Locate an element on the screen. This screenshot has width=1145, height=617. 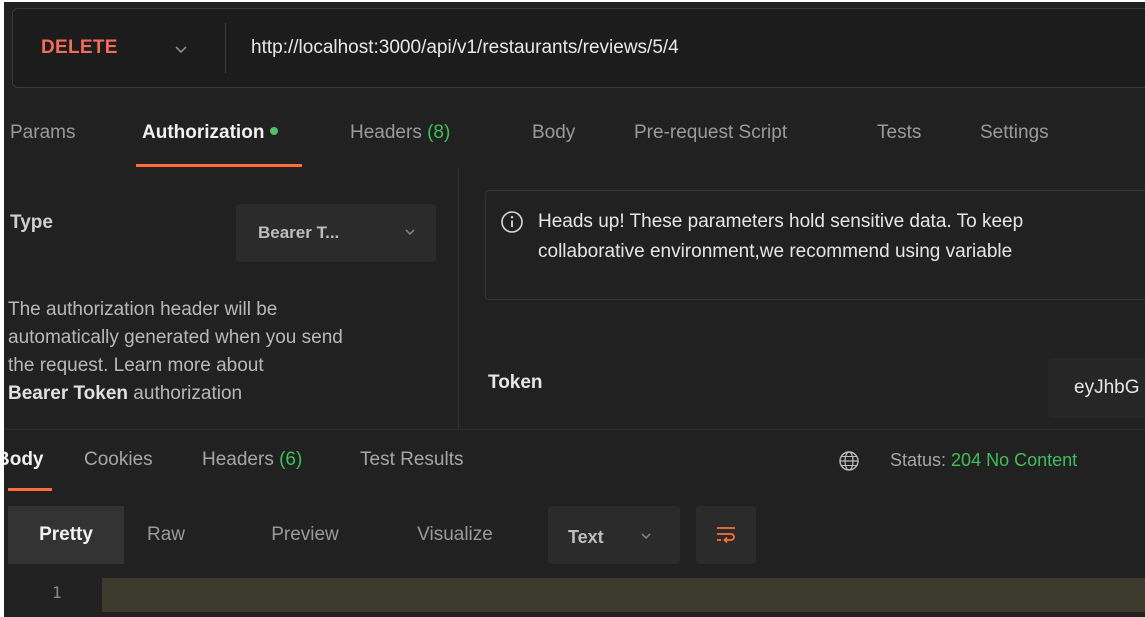
bearer-token-link: Bearer Token is located at coordinates (68, 393).